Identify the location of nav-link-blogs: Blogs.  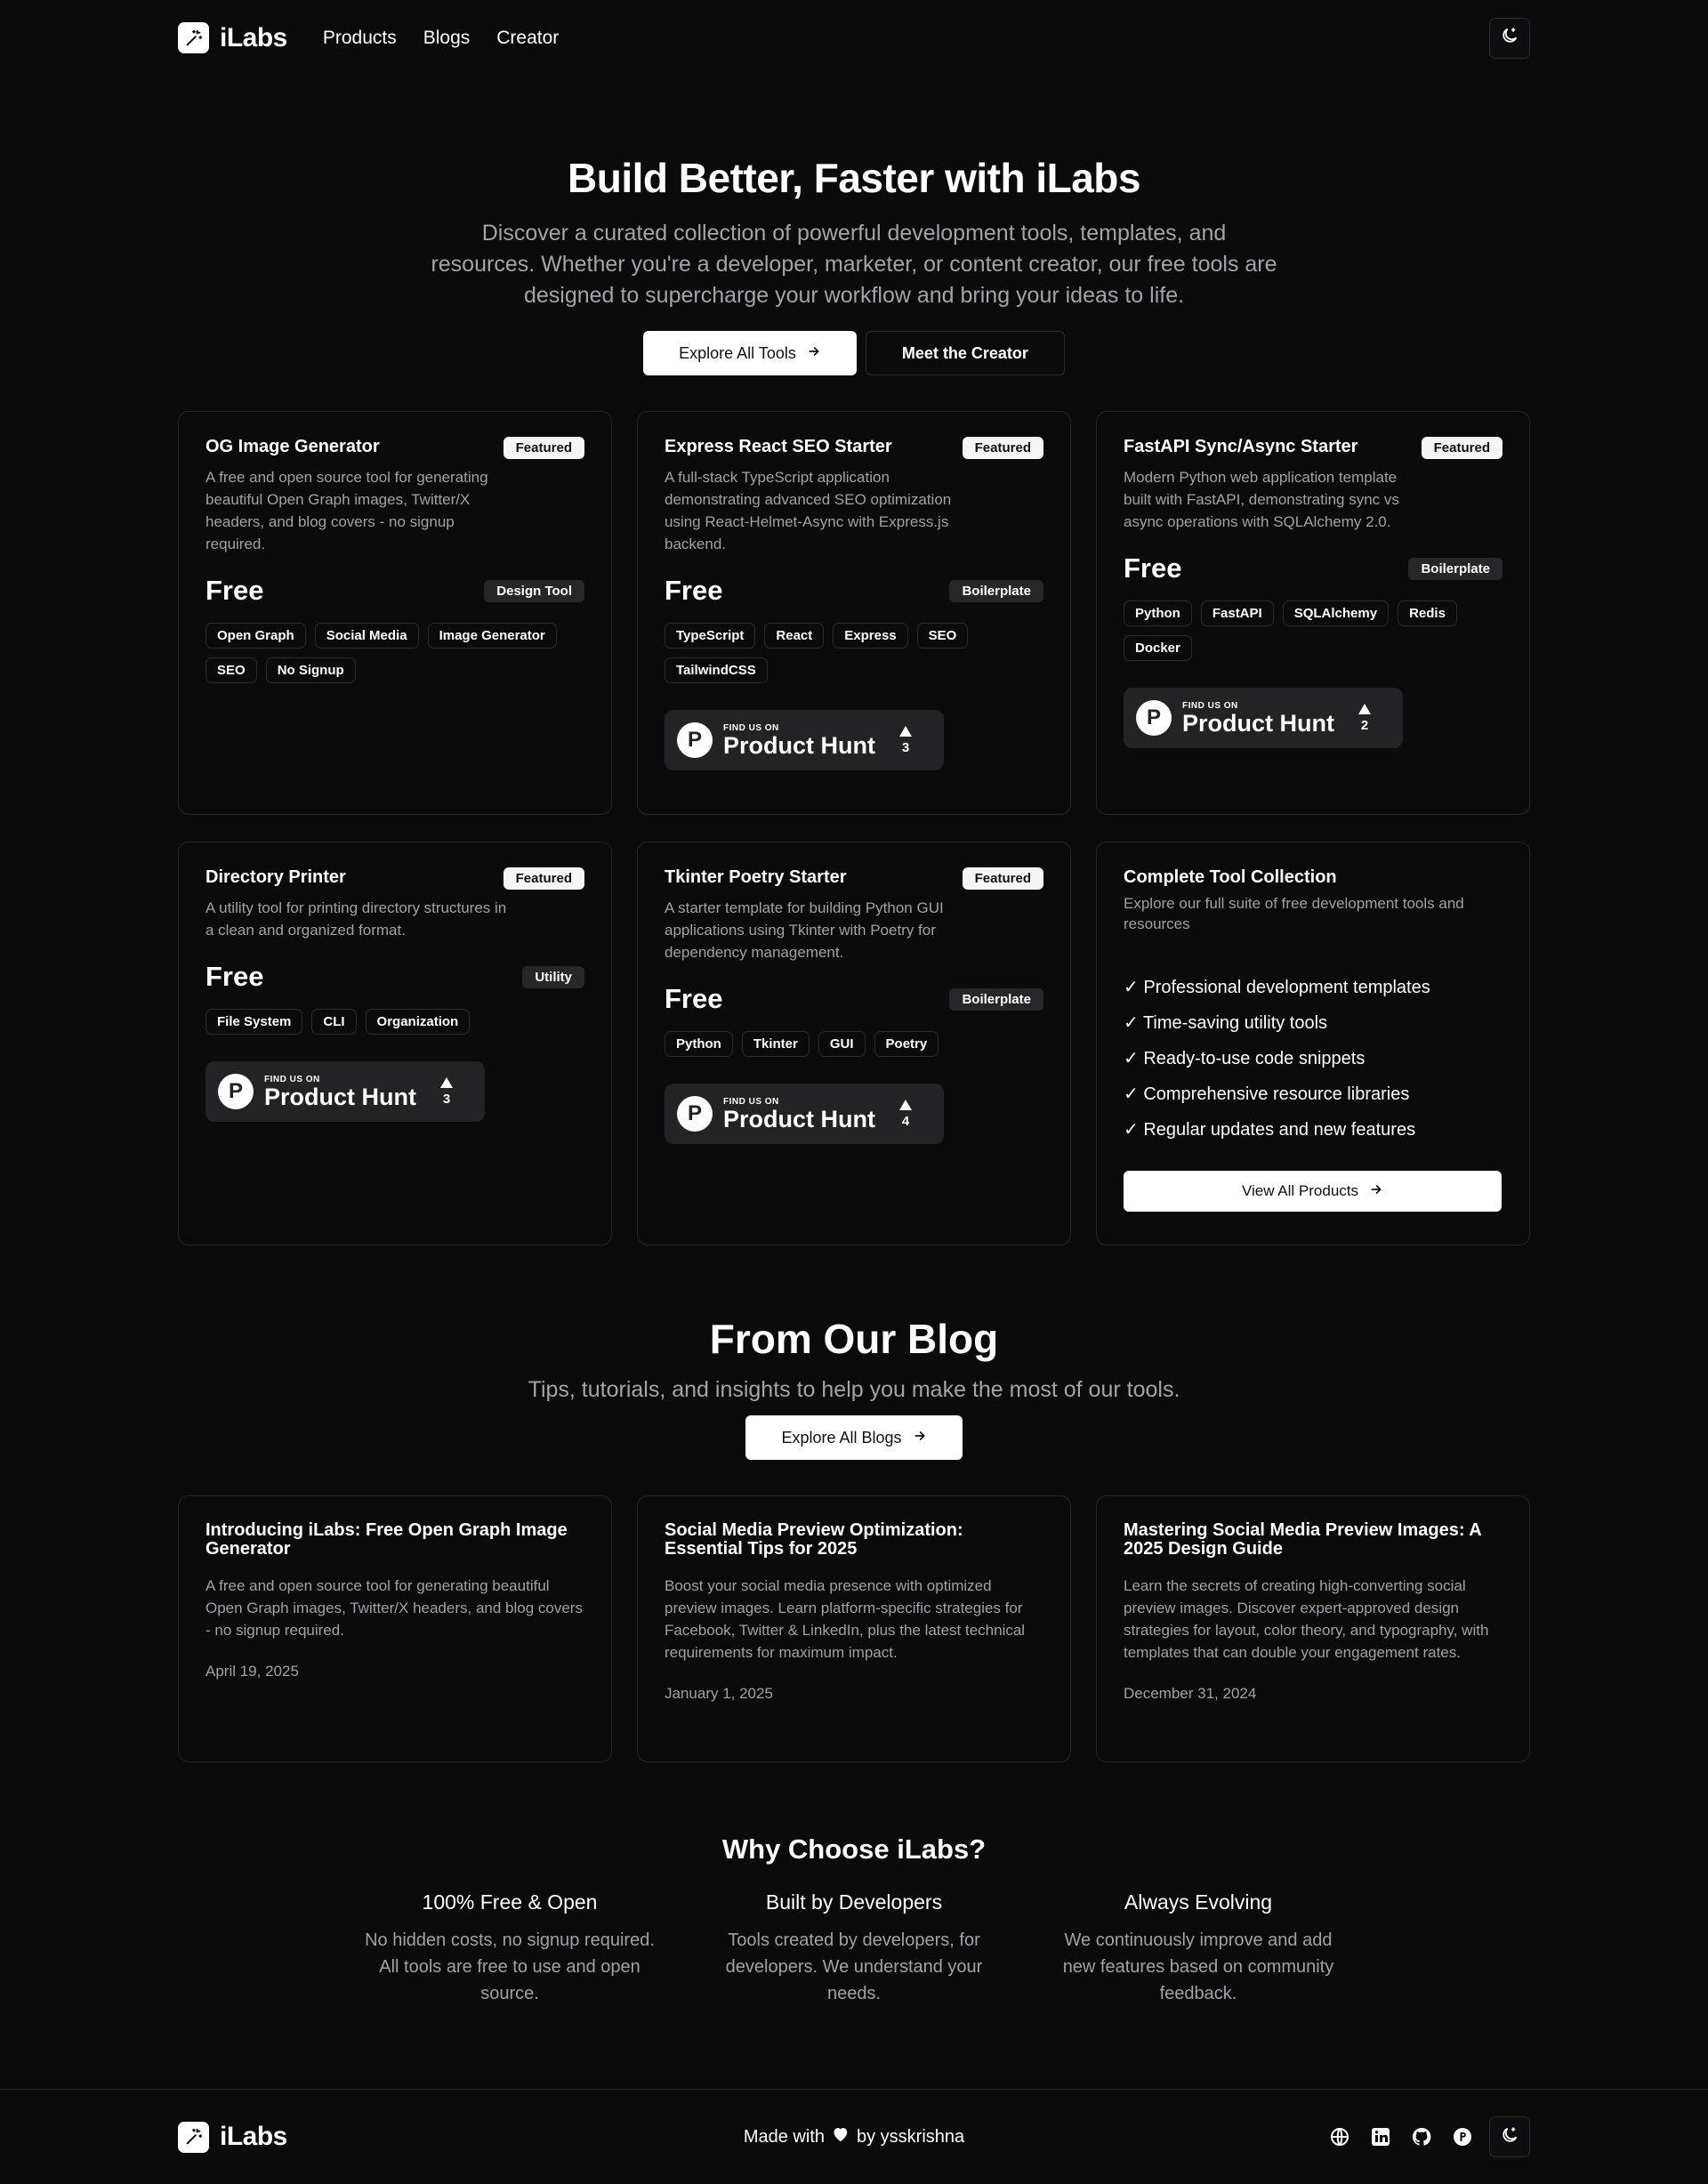
(447, 38).